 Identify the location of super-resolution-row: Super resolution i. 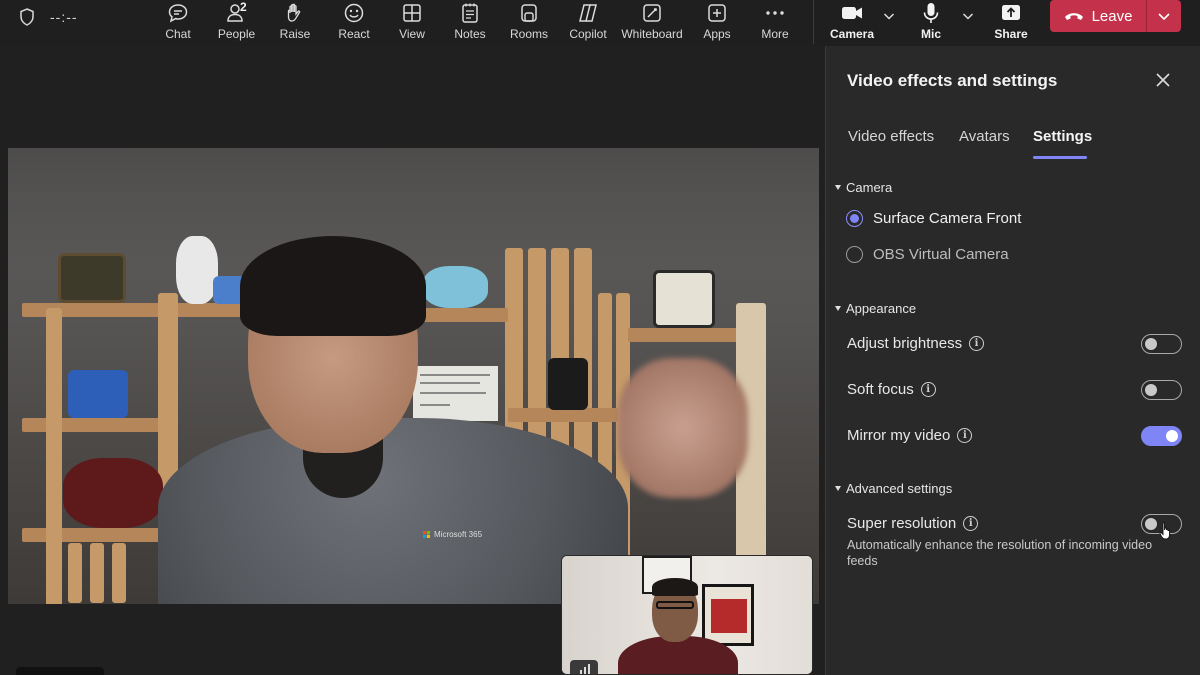
(913, 523).